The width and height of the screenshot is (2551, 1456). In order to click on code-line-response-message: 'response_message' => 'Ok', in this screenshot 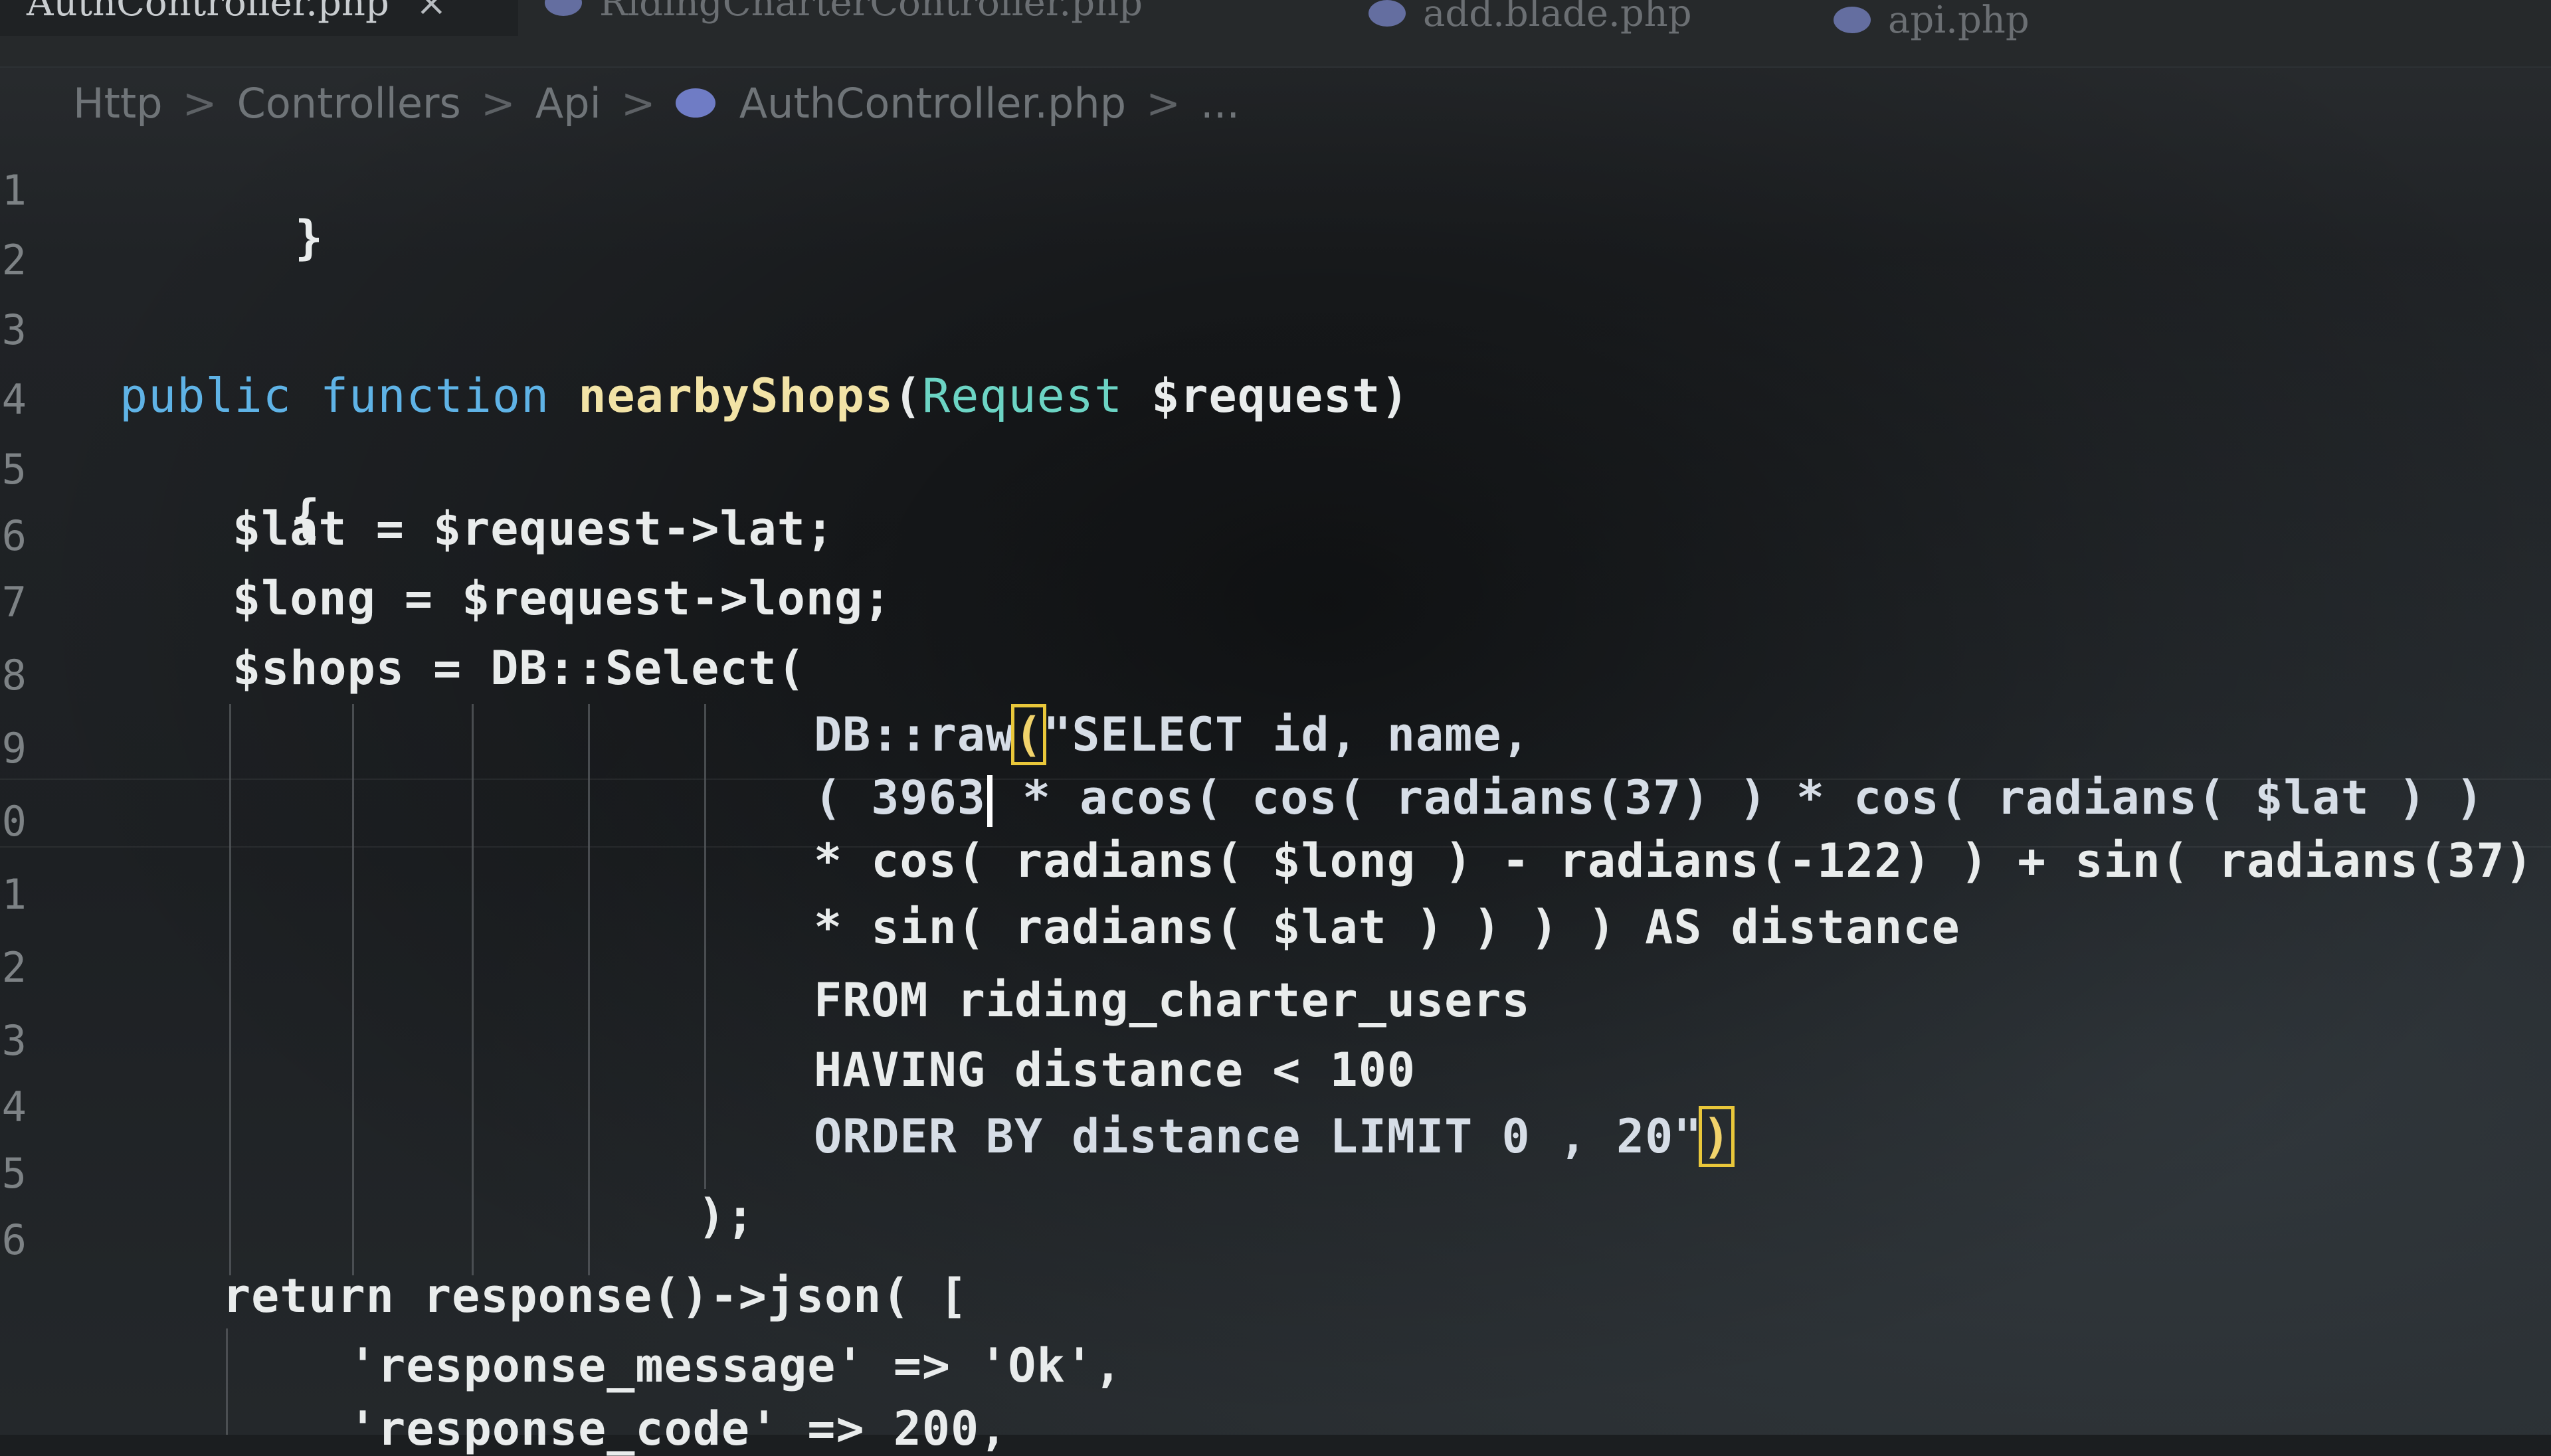, I will do `click(736, 1365)`.